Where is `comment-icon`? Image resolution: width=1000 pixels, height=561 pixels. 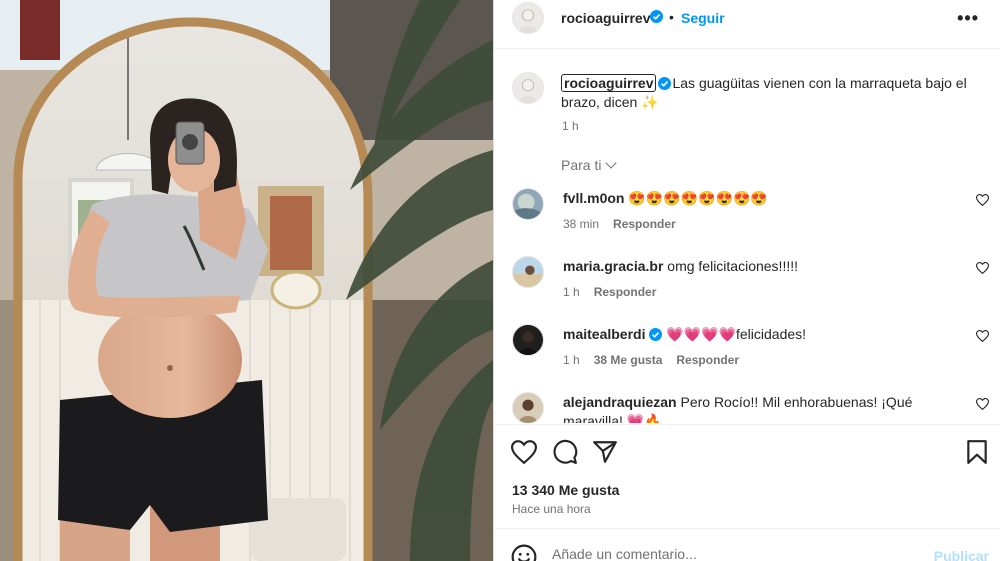
comment-icon is located at coordinates (565, 452).